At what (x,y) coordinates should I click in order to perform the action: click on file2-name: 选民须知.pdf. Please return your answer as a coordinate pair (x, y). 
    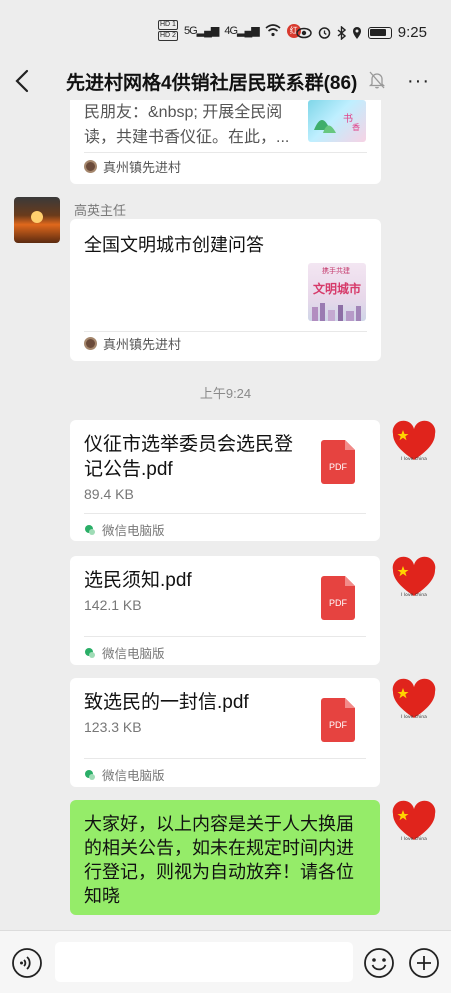
    Looking at the image, I should click on (138, 580).